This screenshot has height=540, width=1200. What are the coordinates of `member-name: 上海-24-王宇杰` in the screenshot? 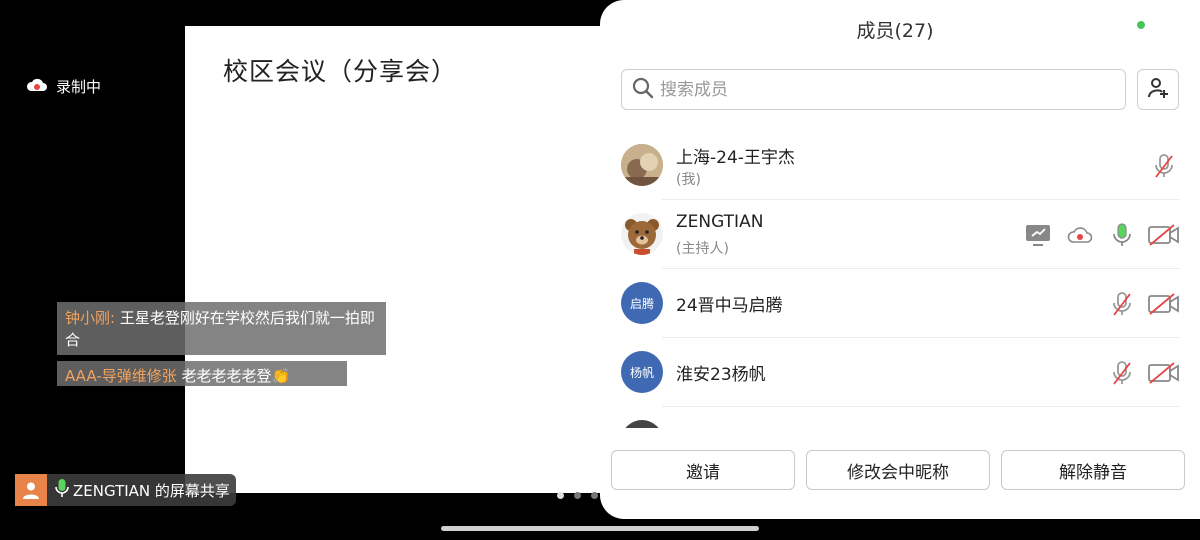 It's located at (735, 158).